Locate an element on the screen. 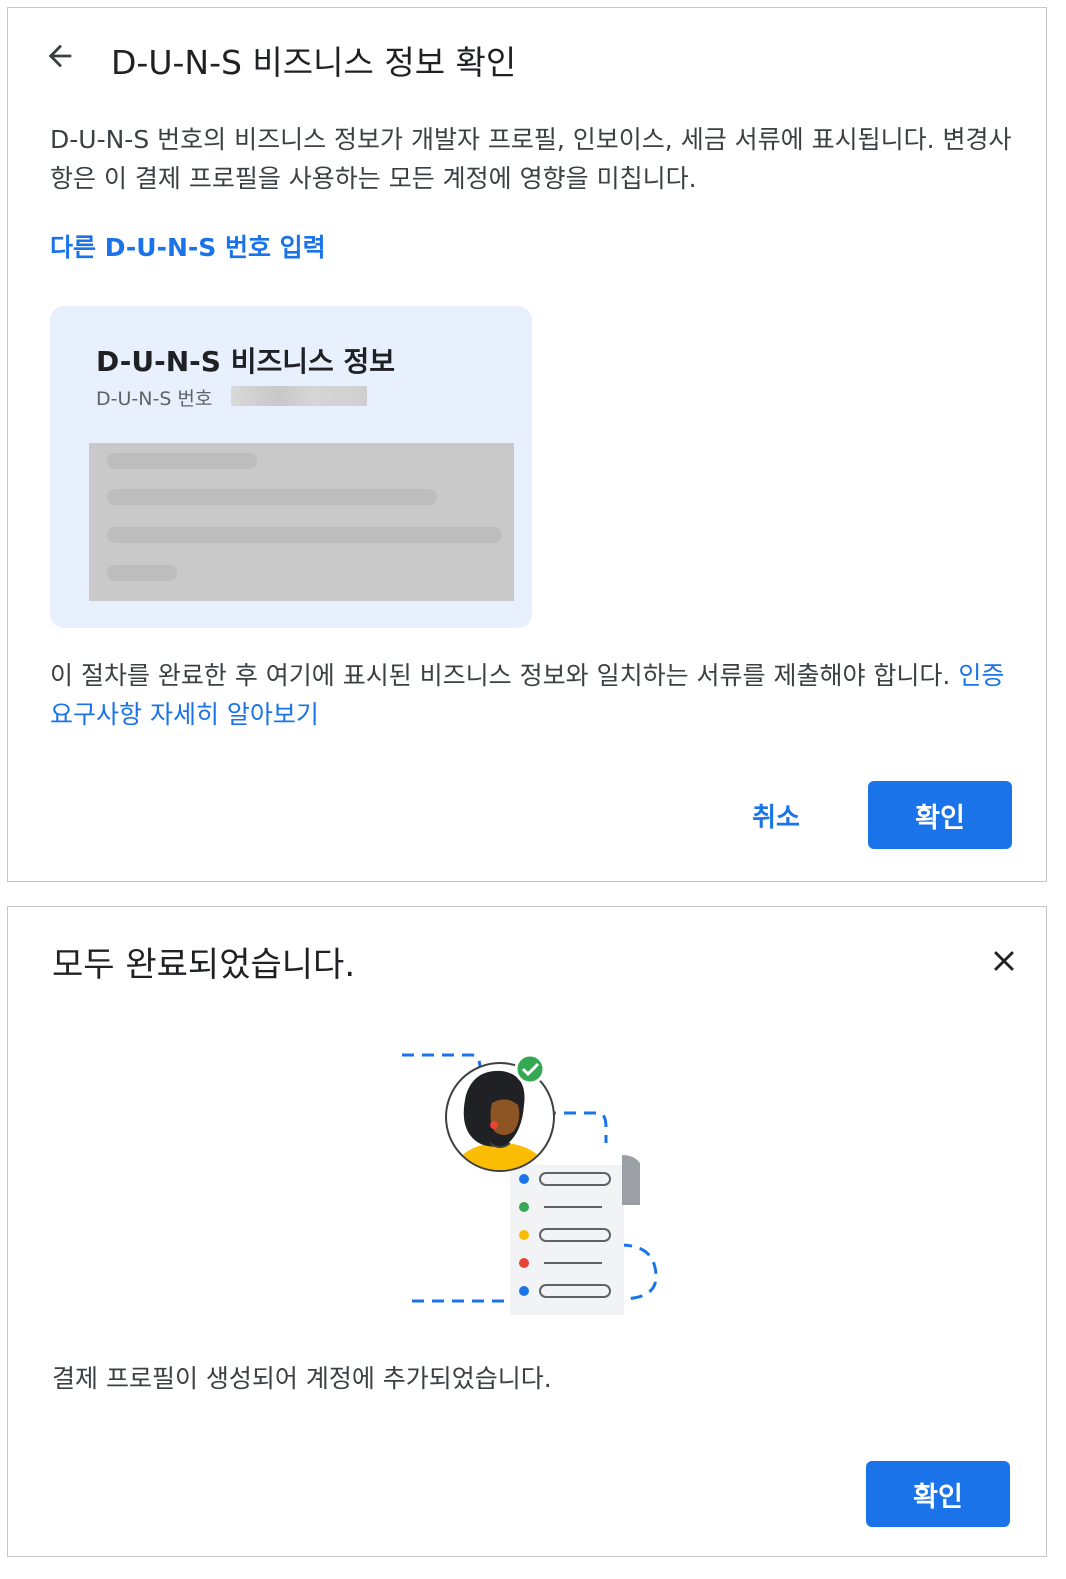 Image resolution: width=1066 pixels, height=1579 pixels. card-title: D-U-N-S 비즈니스 정보 is located at coordinates (246, 361).